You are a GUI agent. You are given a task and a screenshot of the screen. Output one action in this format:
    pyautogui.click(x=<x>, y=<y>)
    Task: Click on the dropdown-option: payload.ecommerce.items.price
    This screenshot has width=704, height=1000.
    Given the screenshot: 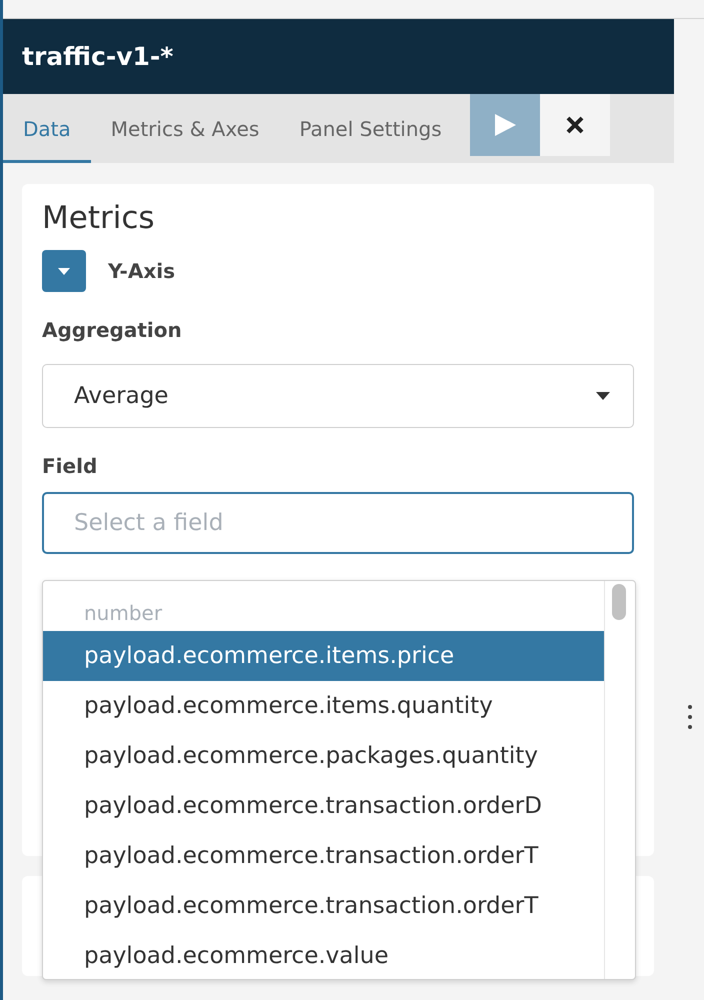 What is the action you would take?
    pyautogui.click(x=323, y=656)
    